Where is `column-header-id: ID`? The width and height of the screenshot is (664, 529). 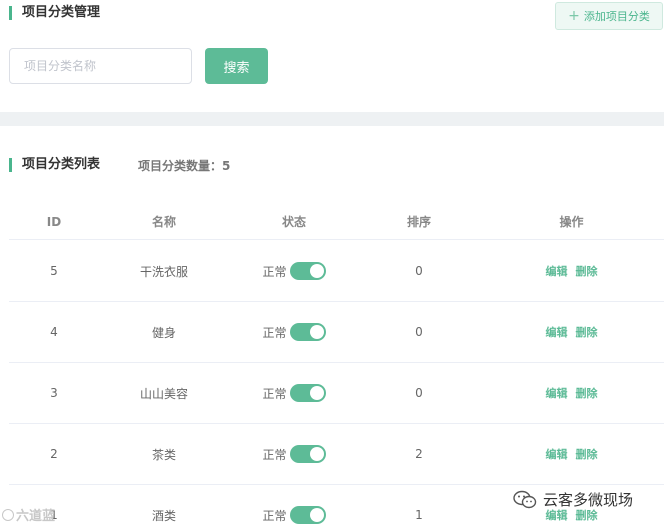 column-header-id: ID is located at coordinates (54, 221).